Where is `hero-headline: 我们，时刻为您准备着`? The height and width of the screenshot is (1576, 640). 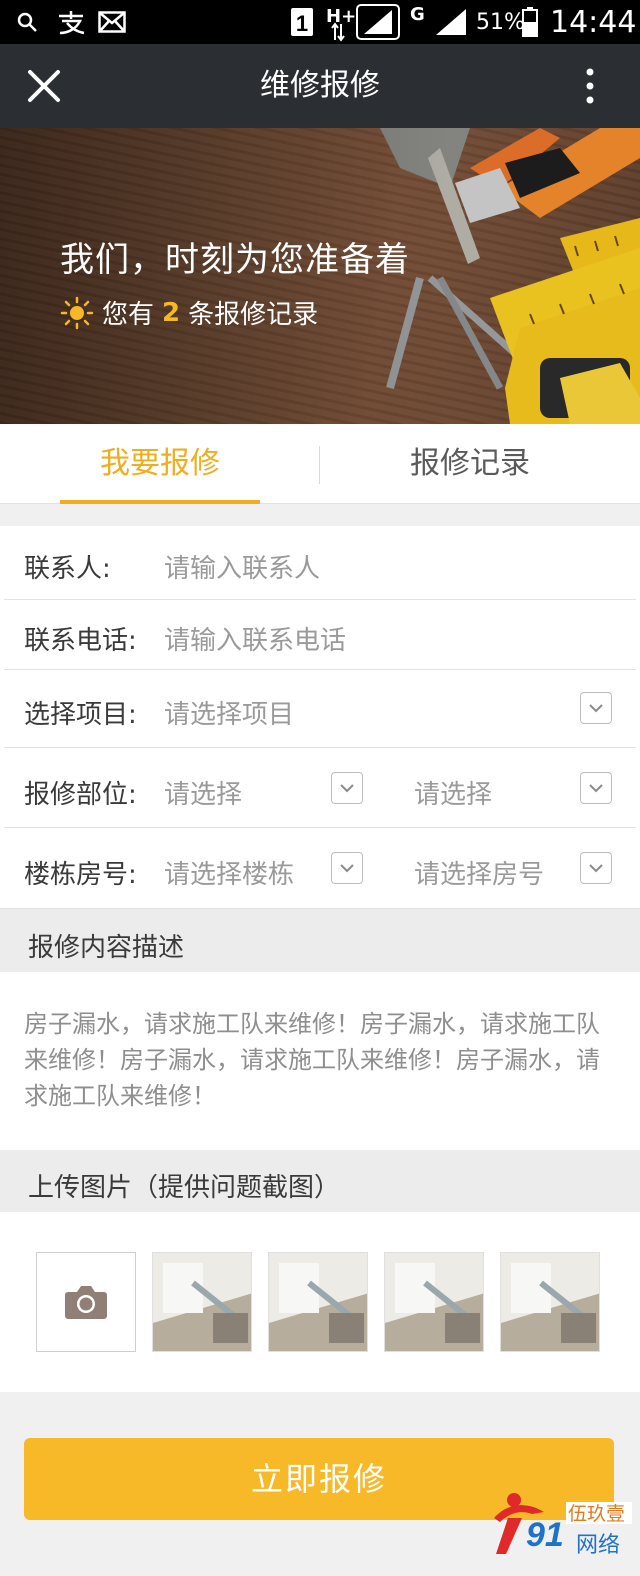
hero-headline: 我们，时刻为您准备着 is located at coordinates (235, 260).